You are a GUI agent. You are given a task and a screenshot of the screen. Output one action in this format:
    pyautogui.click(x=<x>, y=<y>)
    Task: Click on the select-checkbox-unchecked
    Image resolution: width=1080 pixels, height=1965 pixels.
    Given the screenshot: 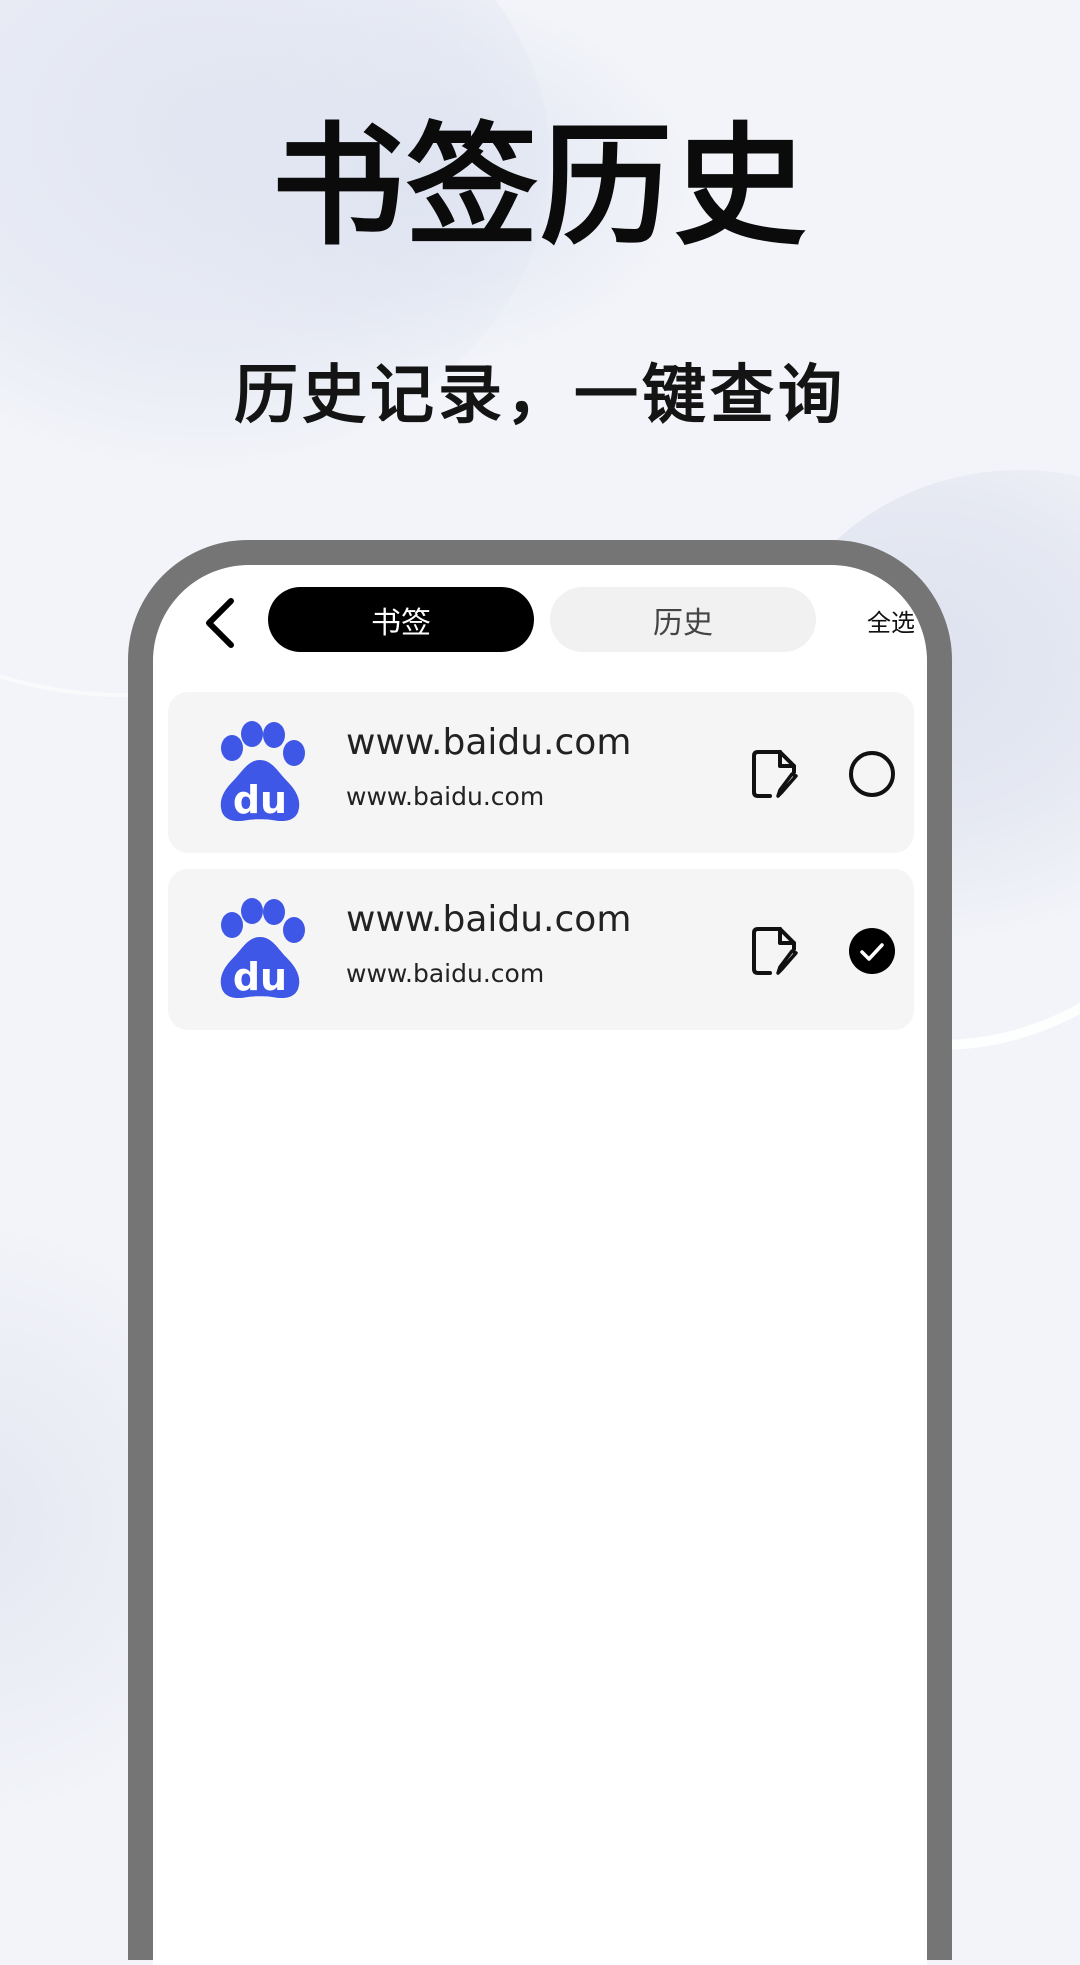 What is the action you would take?
    pyautogui.click(x=872, y=774)
    